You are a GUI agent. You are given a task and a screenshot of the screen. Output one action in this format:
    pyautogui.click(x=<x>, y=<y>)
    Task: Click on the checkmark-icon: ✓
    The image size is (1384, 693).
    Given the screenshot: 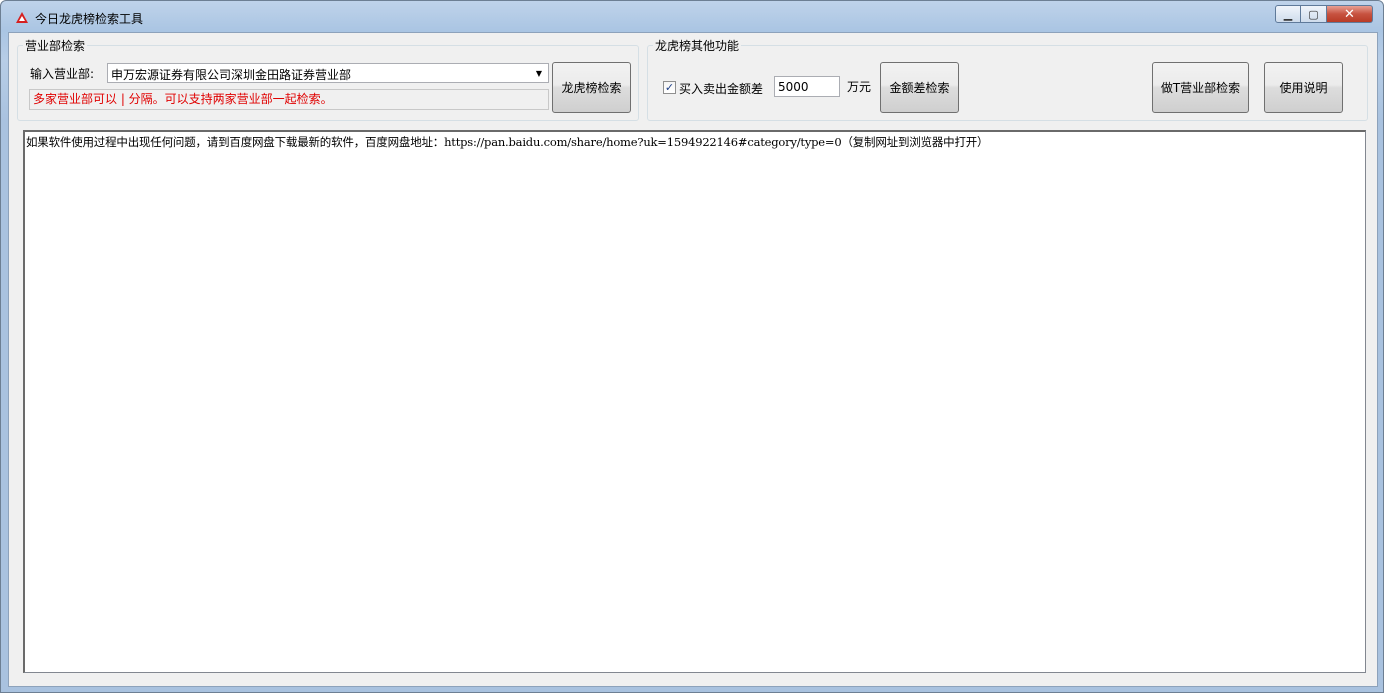 What is the action you would take?
    pyautogui.click(x=669, y=87)
    